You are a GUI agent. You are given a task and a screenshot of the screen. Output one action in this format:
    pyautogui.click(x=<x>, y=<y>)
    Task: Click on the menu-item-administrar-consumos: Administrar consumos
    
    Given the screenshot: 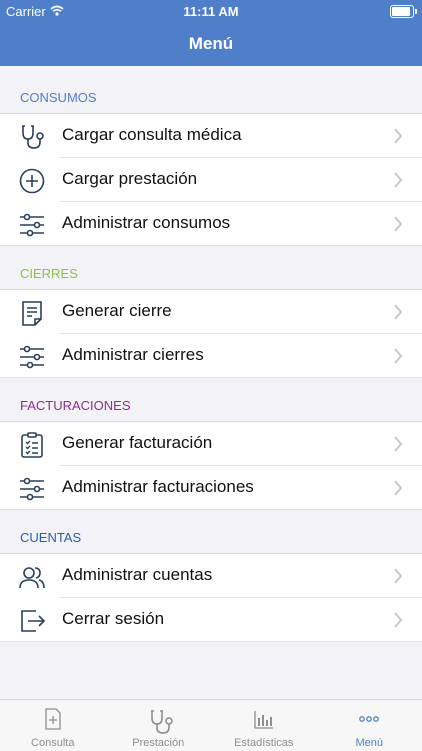 What is the action you would take?
    pyautogui.click(x=211, y=224)
    